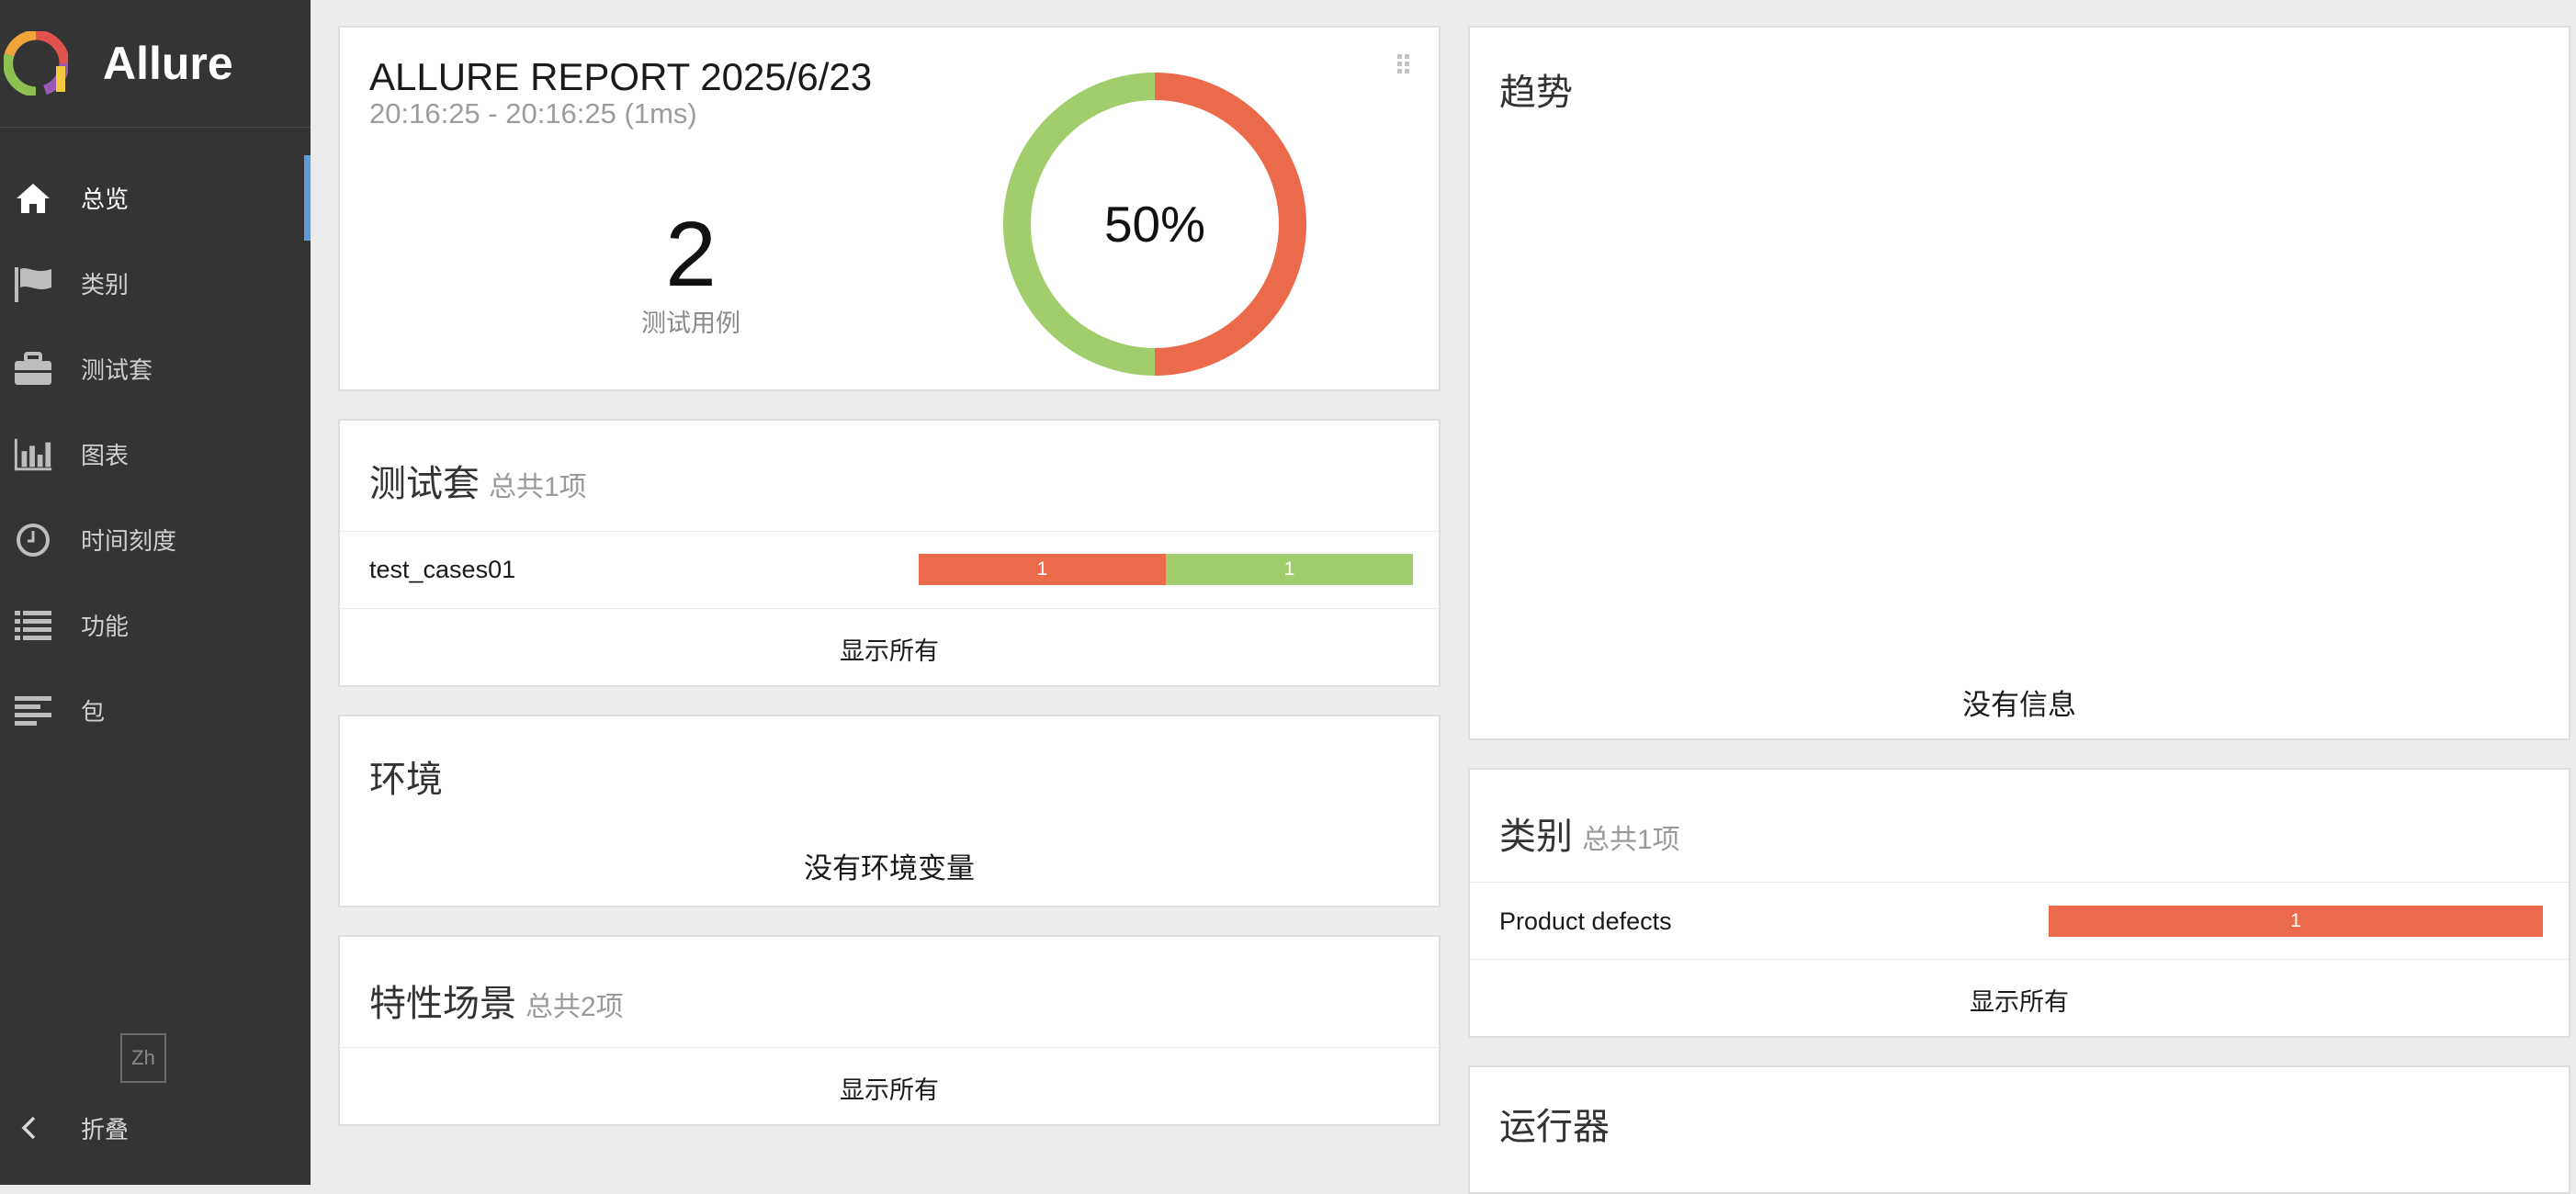 This screenshot has width=2576, height=1194. Describe the element at coordinates (143, 1058) in the screenshot. I see `language-switch: Zh` at that location.